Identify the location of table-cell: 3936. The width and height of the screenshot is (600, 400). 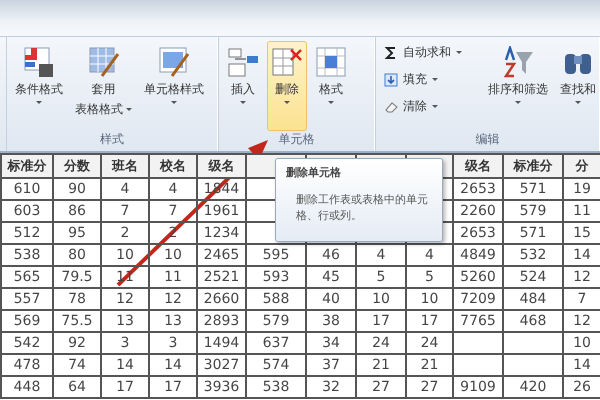
(221, 387).